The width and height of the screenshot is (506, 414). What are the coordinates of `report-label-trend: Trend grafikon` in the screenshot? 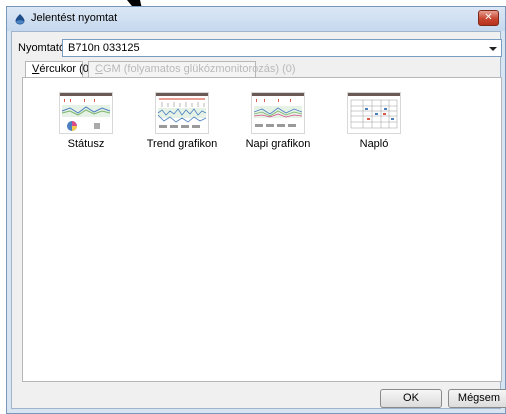 It's located at (182, 144).